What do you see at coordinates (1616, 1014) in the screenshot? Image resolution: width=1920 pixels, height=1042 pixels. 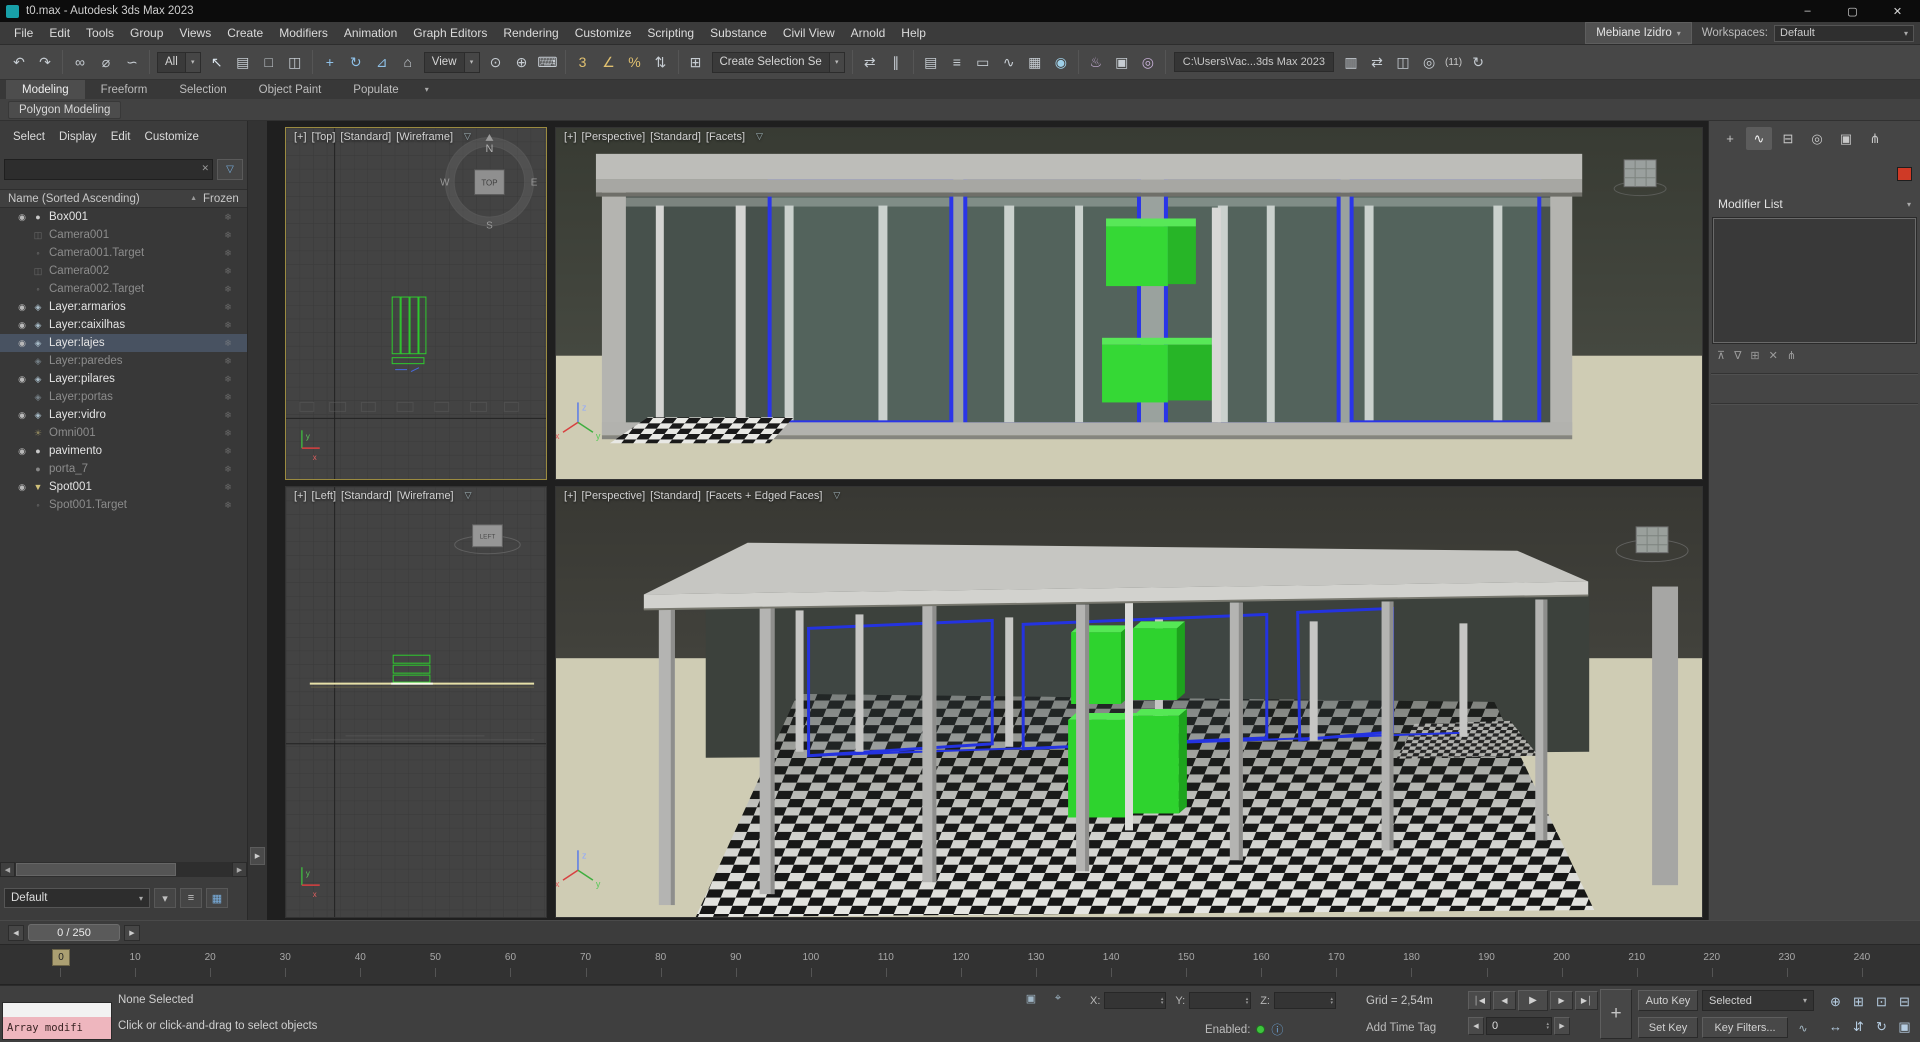 I see `create-key-button: +` at bounding box center [1616, 1014].